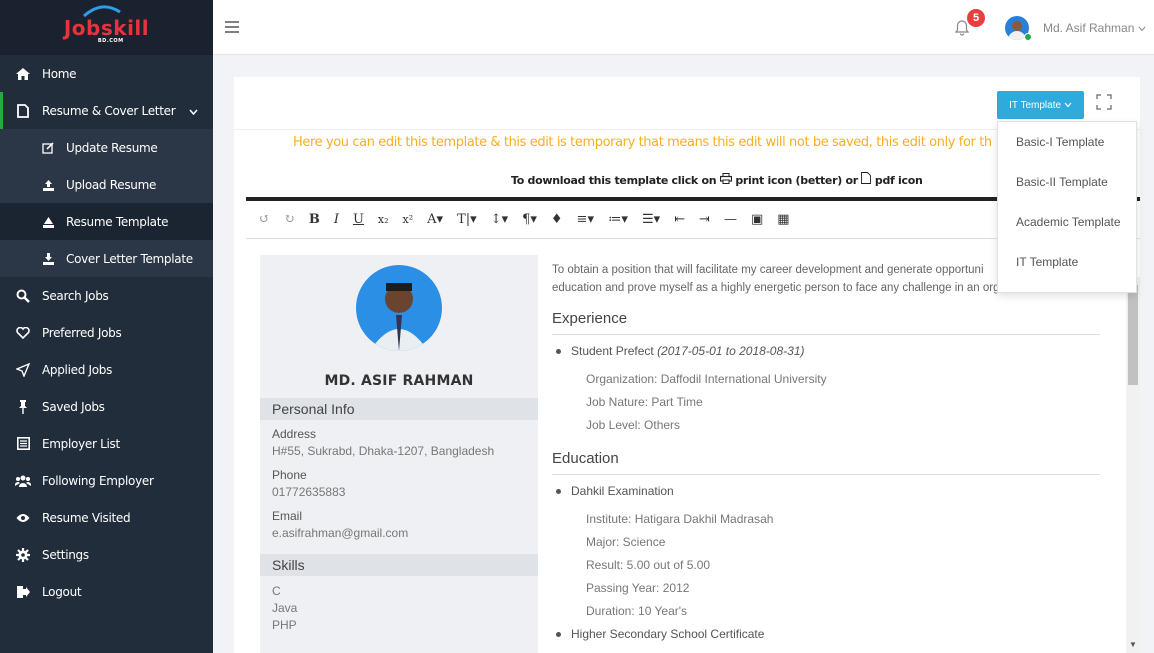 Image resolution: width=1154 pixels, height=653 pixels. What do you see at coordinates (232, 29) in the screenshot?
I see `hamburger-icon` at bounding box center [232, 29].